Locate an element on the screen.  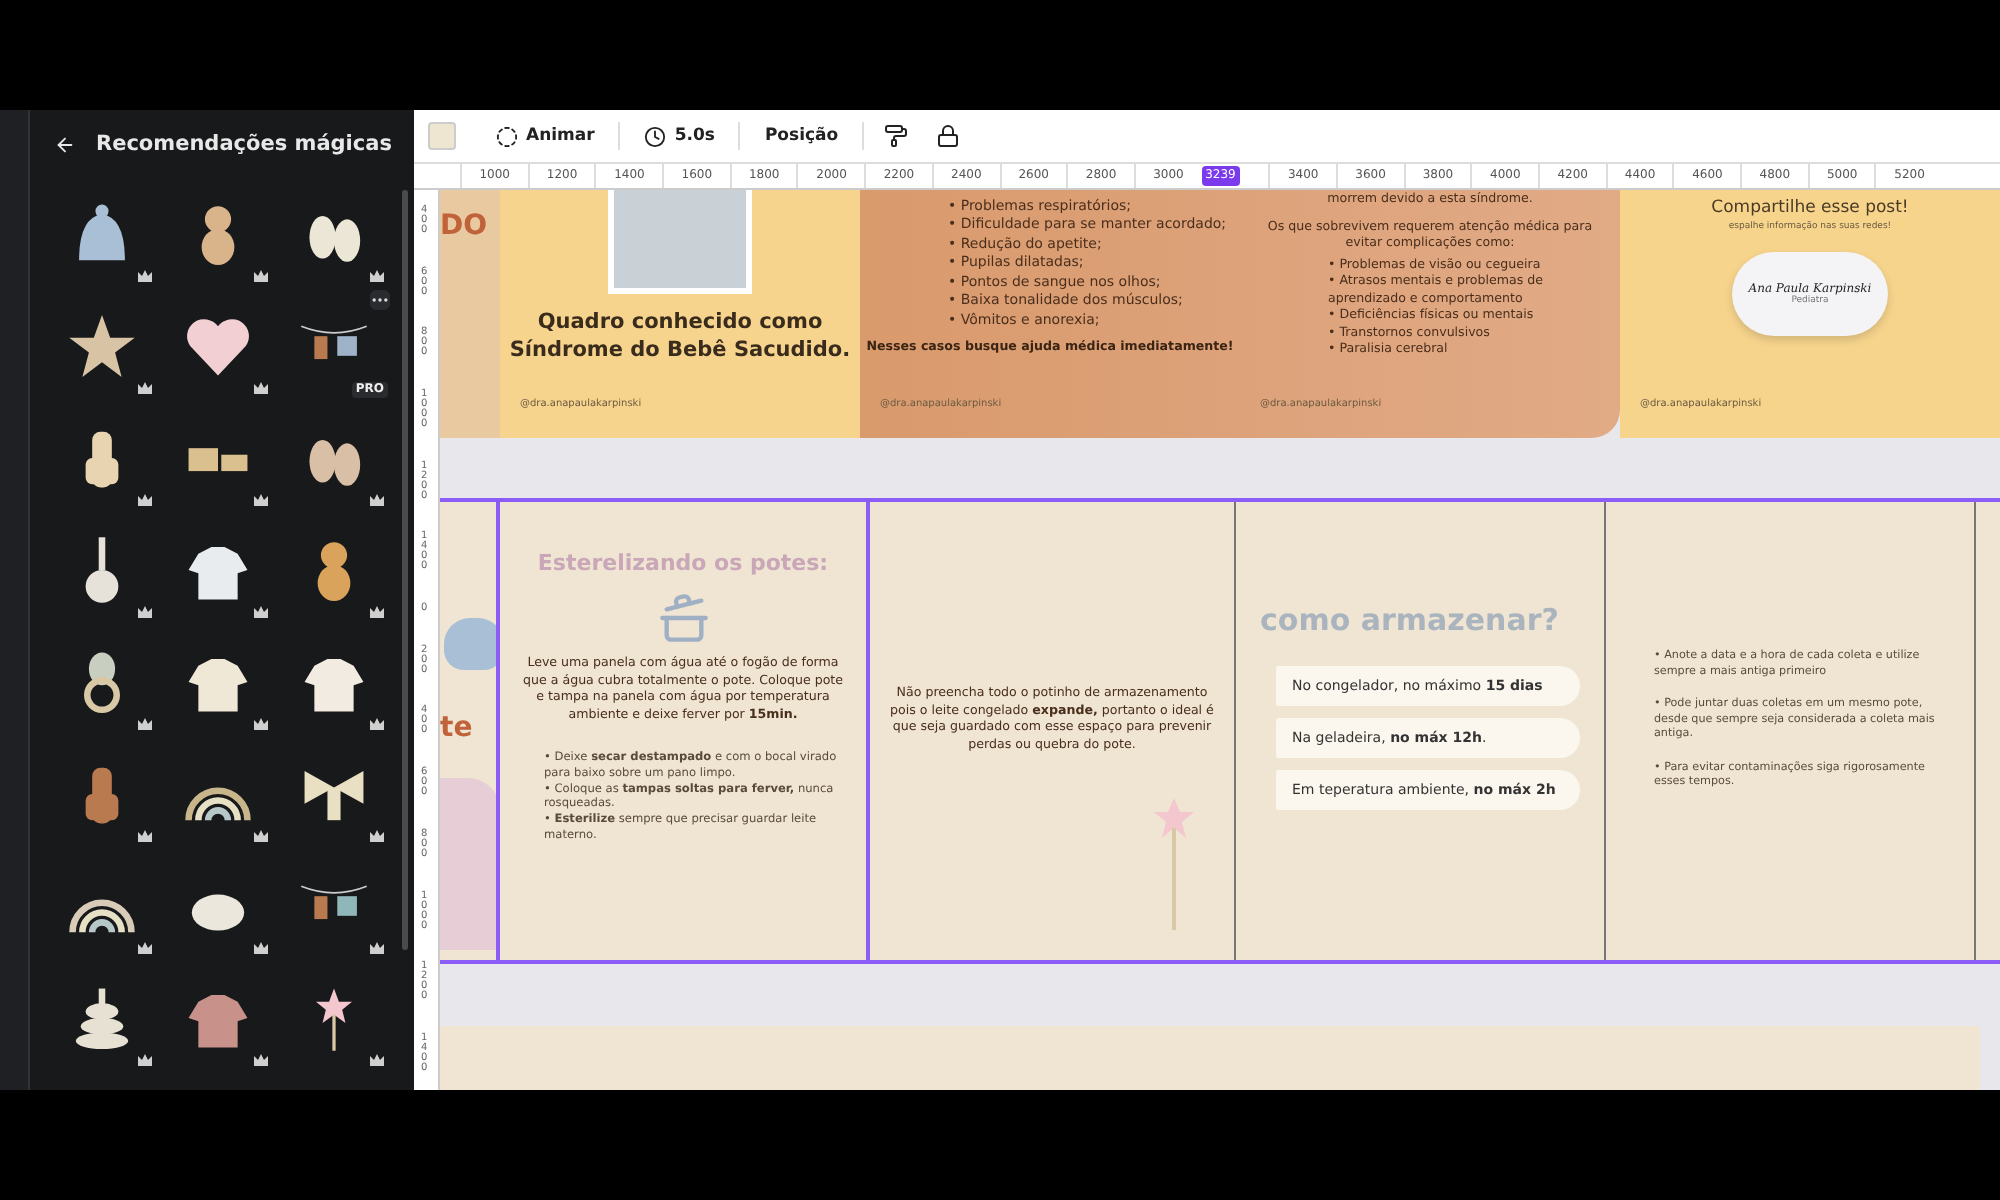
page-title: Quadro conhecido como Síndrome do Bebê Sacudido. is located at coordinates (680, 337).